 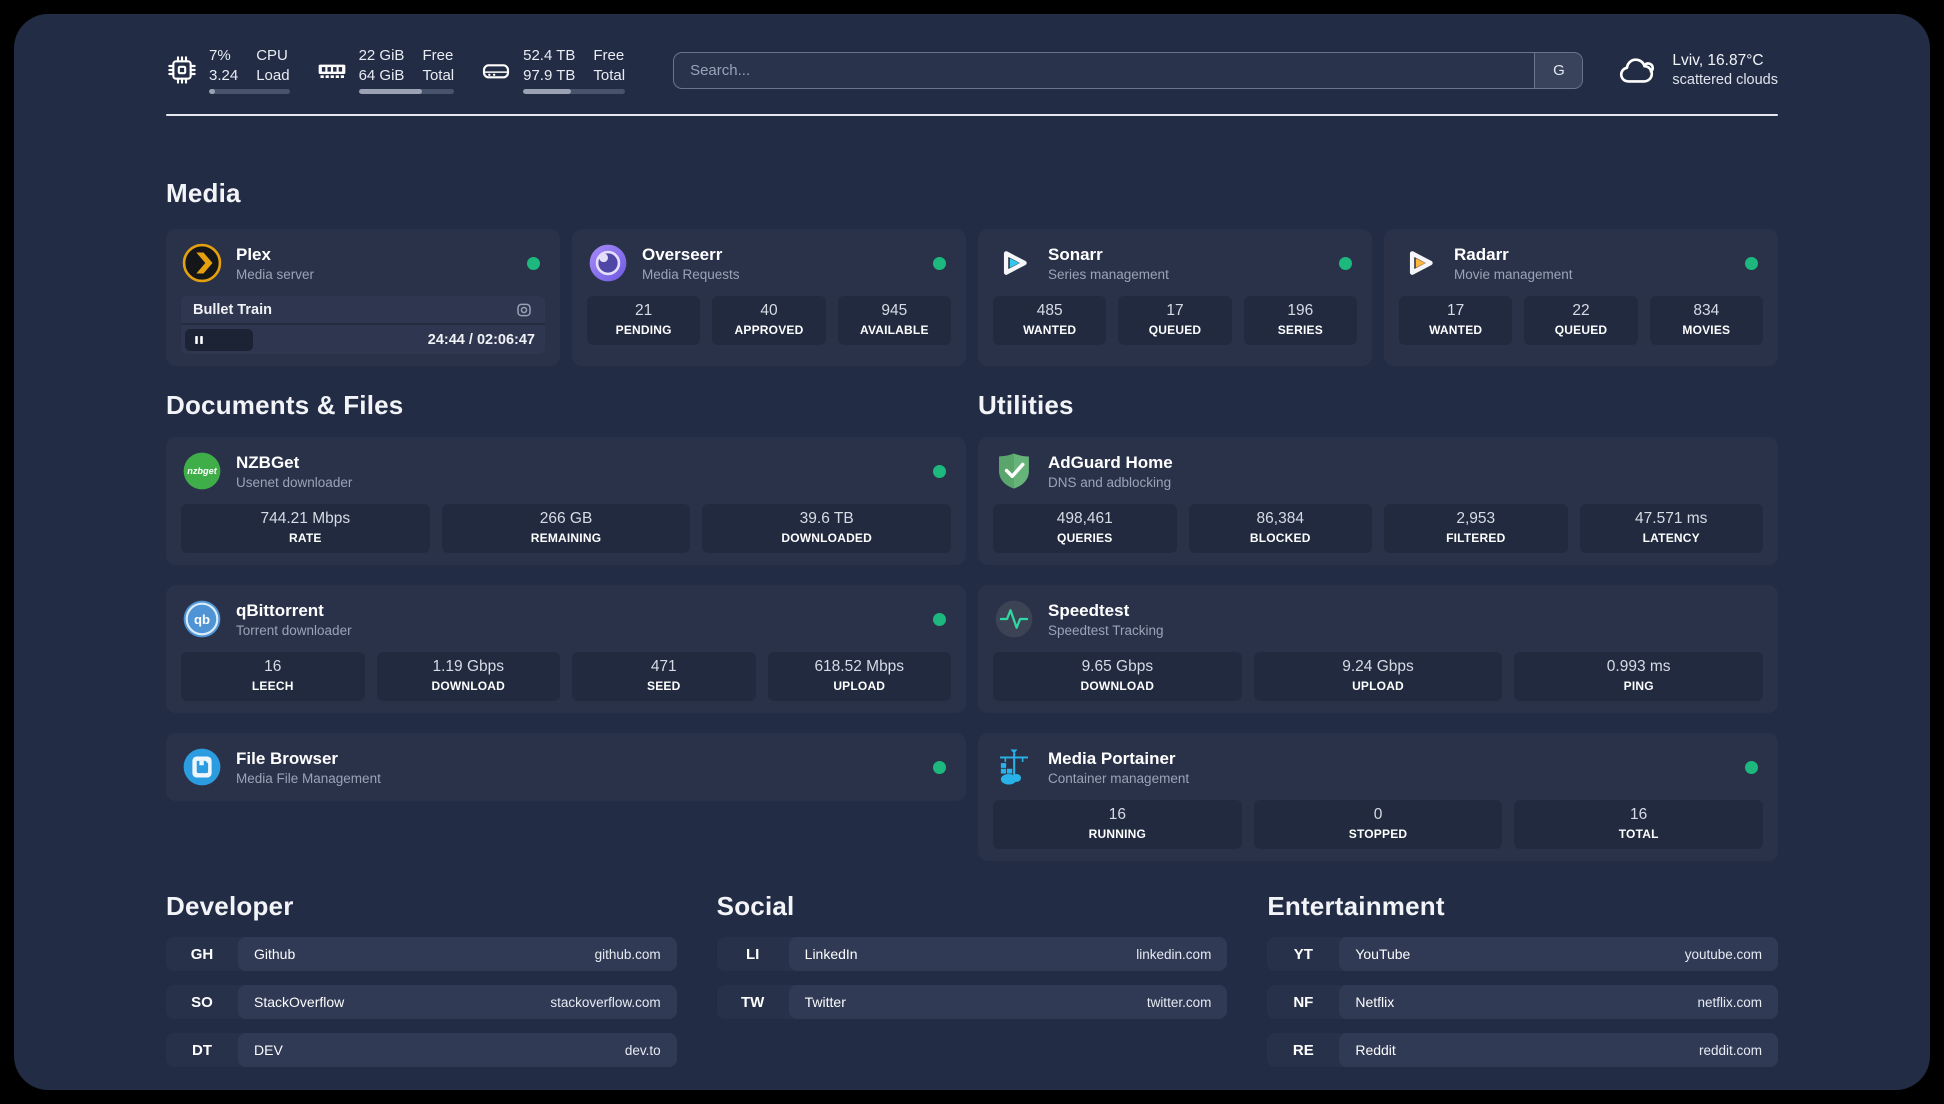 I want to click on storage-free-label: Free, so click(x=609, y=56).